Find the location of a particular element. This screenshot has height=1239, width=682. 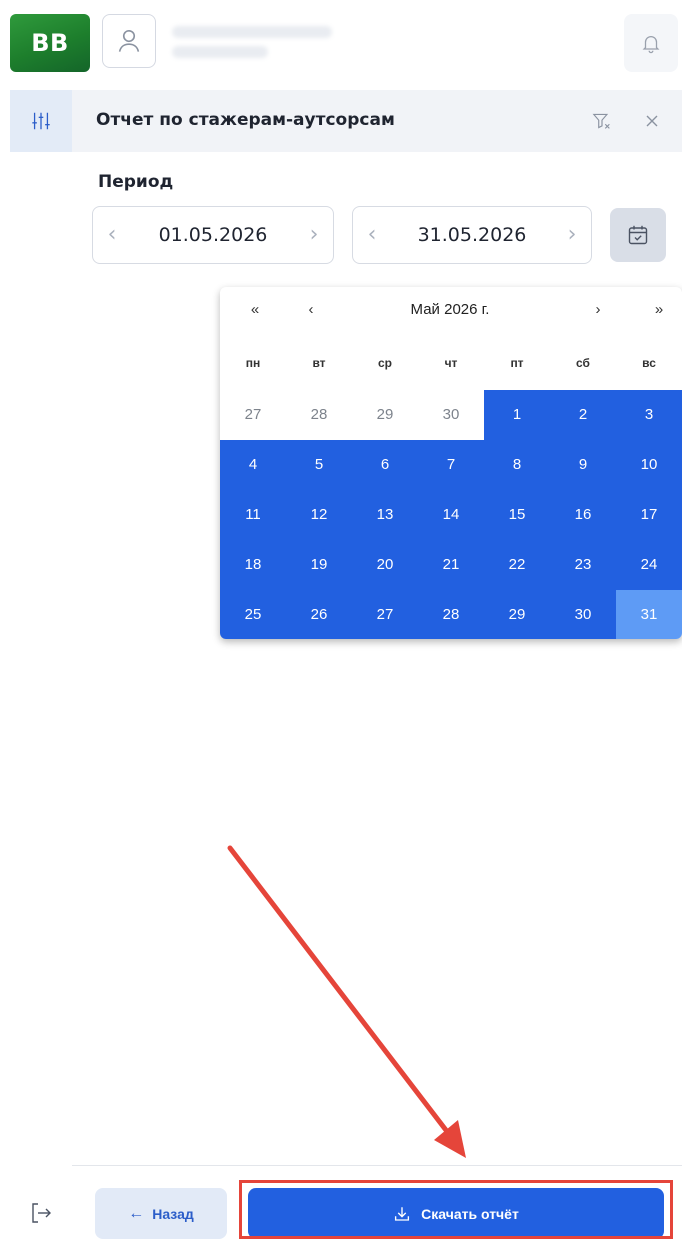

date-from-value: 01.05.2026 is located at coordinates (213, 235).